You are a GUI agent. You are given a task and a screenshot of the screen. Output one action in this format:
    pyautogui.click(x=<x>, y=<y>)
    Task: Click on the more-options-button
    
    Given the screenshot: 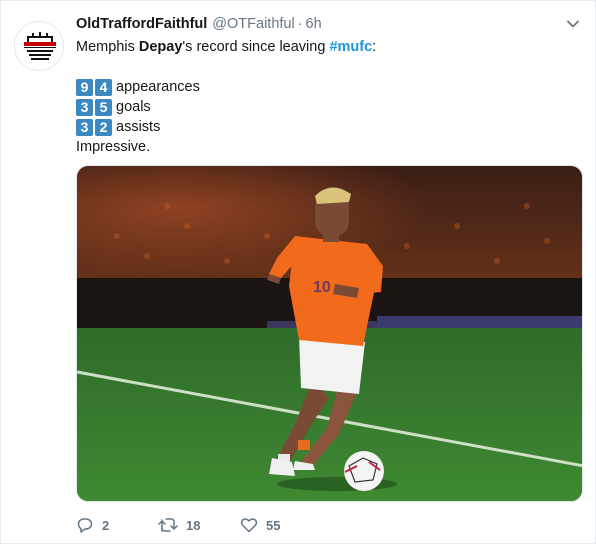 What is the action you would take?
    pyautogui.click(x=573, y=24)
    